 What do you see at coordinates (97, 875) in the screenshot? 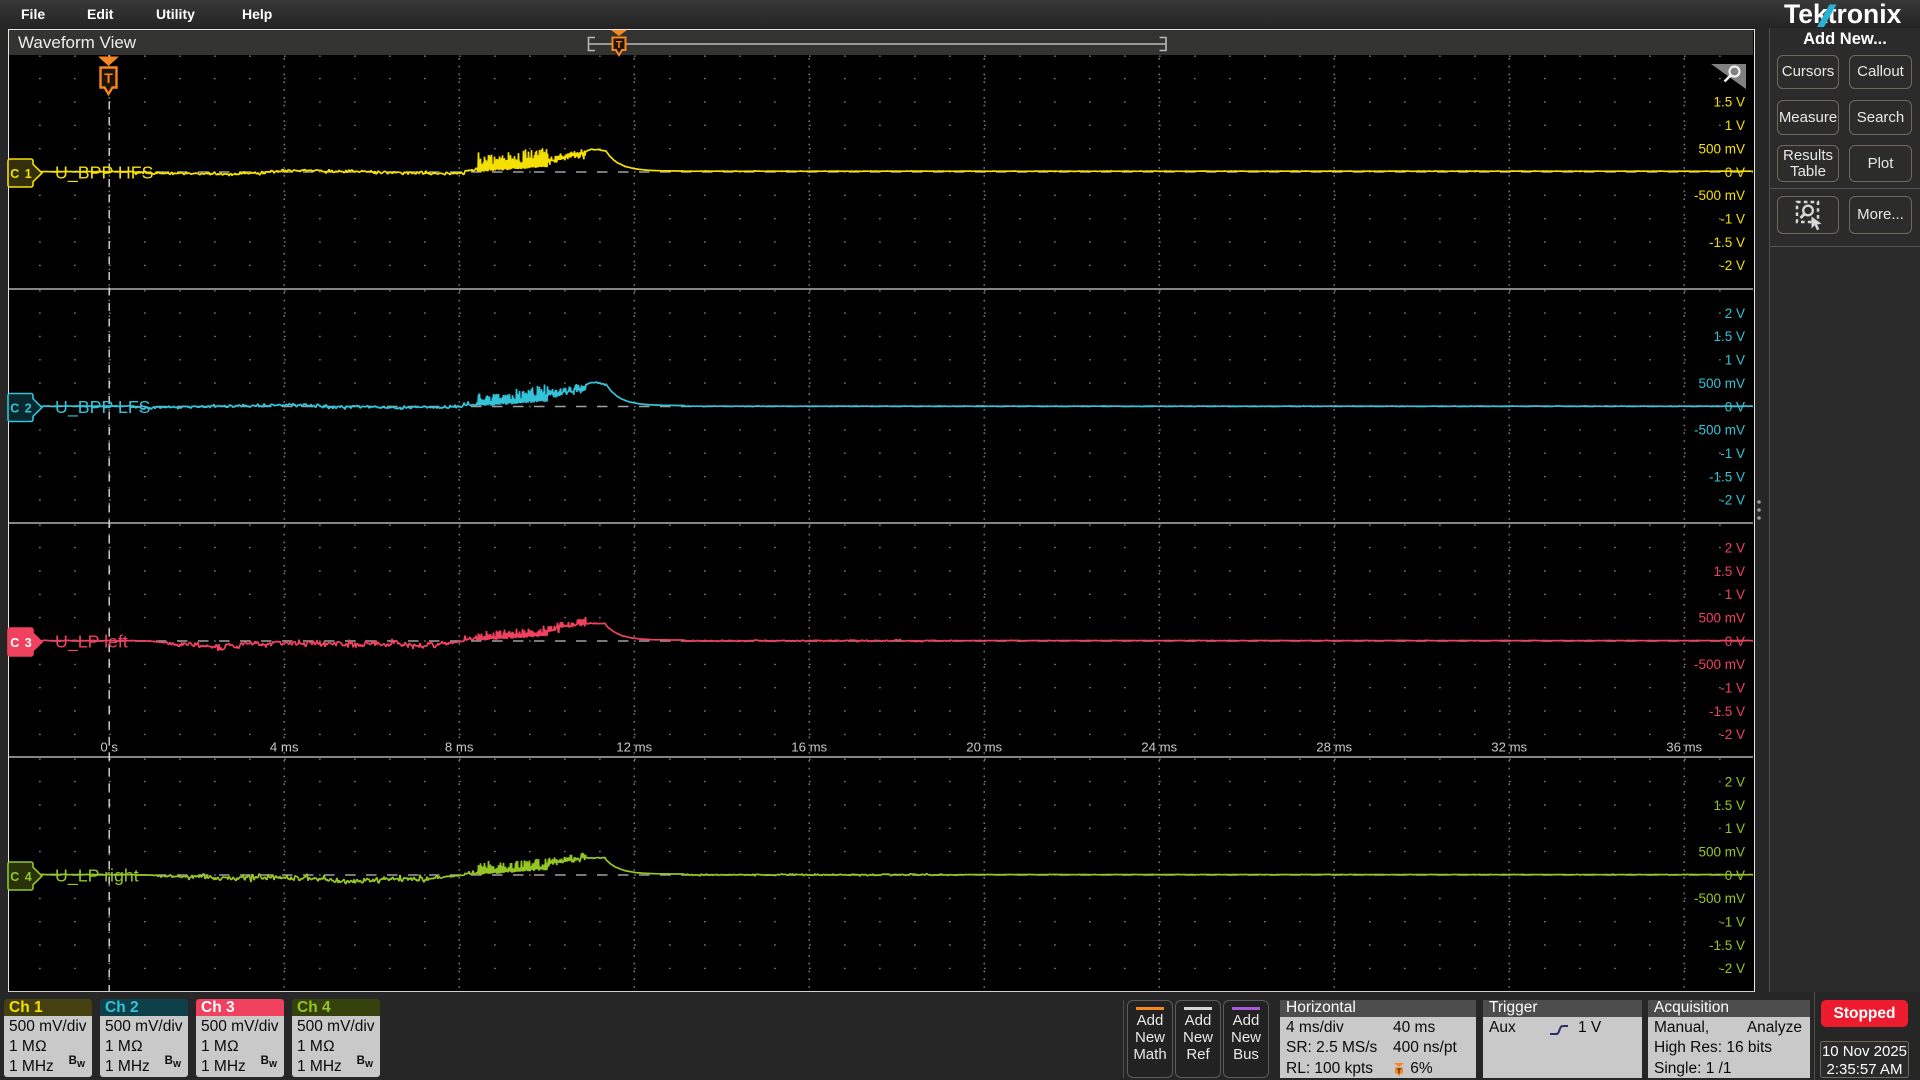
I see `svg-text: U_LP right` at bounding box center [97, 875].